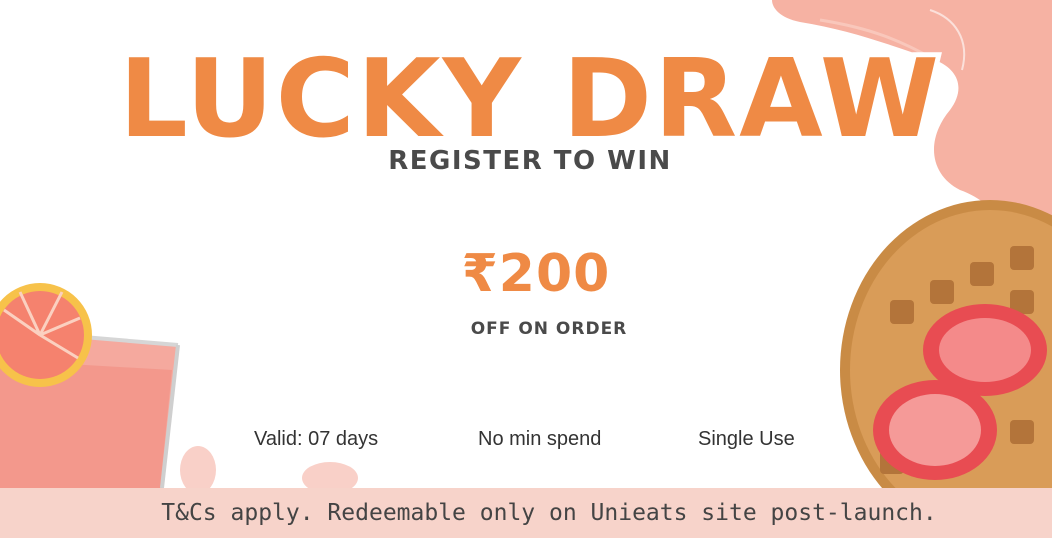 The image size is (1052, 538). What do you see at coordinates (179, 388) in the screenshot?
I see `pink-drink-glass-icon` at bounding box center [179, 388].